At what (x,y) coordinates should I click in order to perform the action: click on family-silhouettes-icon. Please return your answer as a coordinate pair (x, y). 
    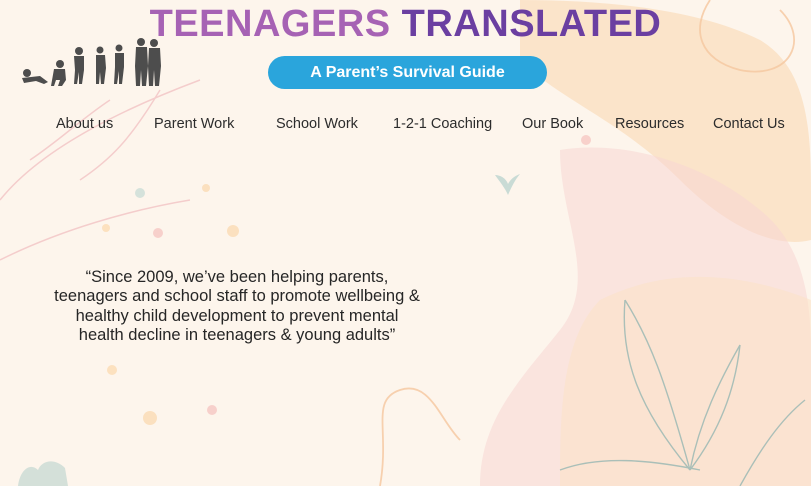
    Looking at the image, I should click on (91, 63).